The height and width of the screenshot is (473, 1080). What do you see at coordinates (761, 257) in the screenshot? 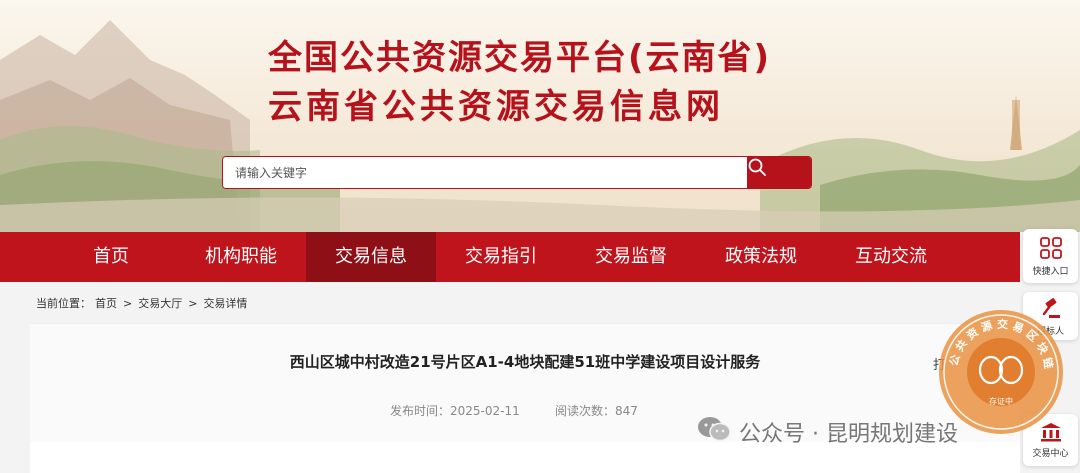
I see `nav-policies: 政策法规` at bounding box center [761, 257].